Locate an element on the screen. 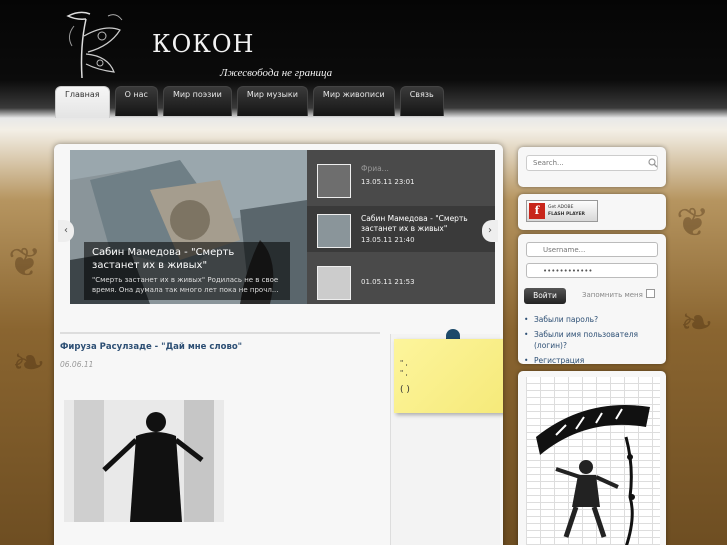 This screenshot has width=727, height=545. search-module is located at coordinates (592, 167).